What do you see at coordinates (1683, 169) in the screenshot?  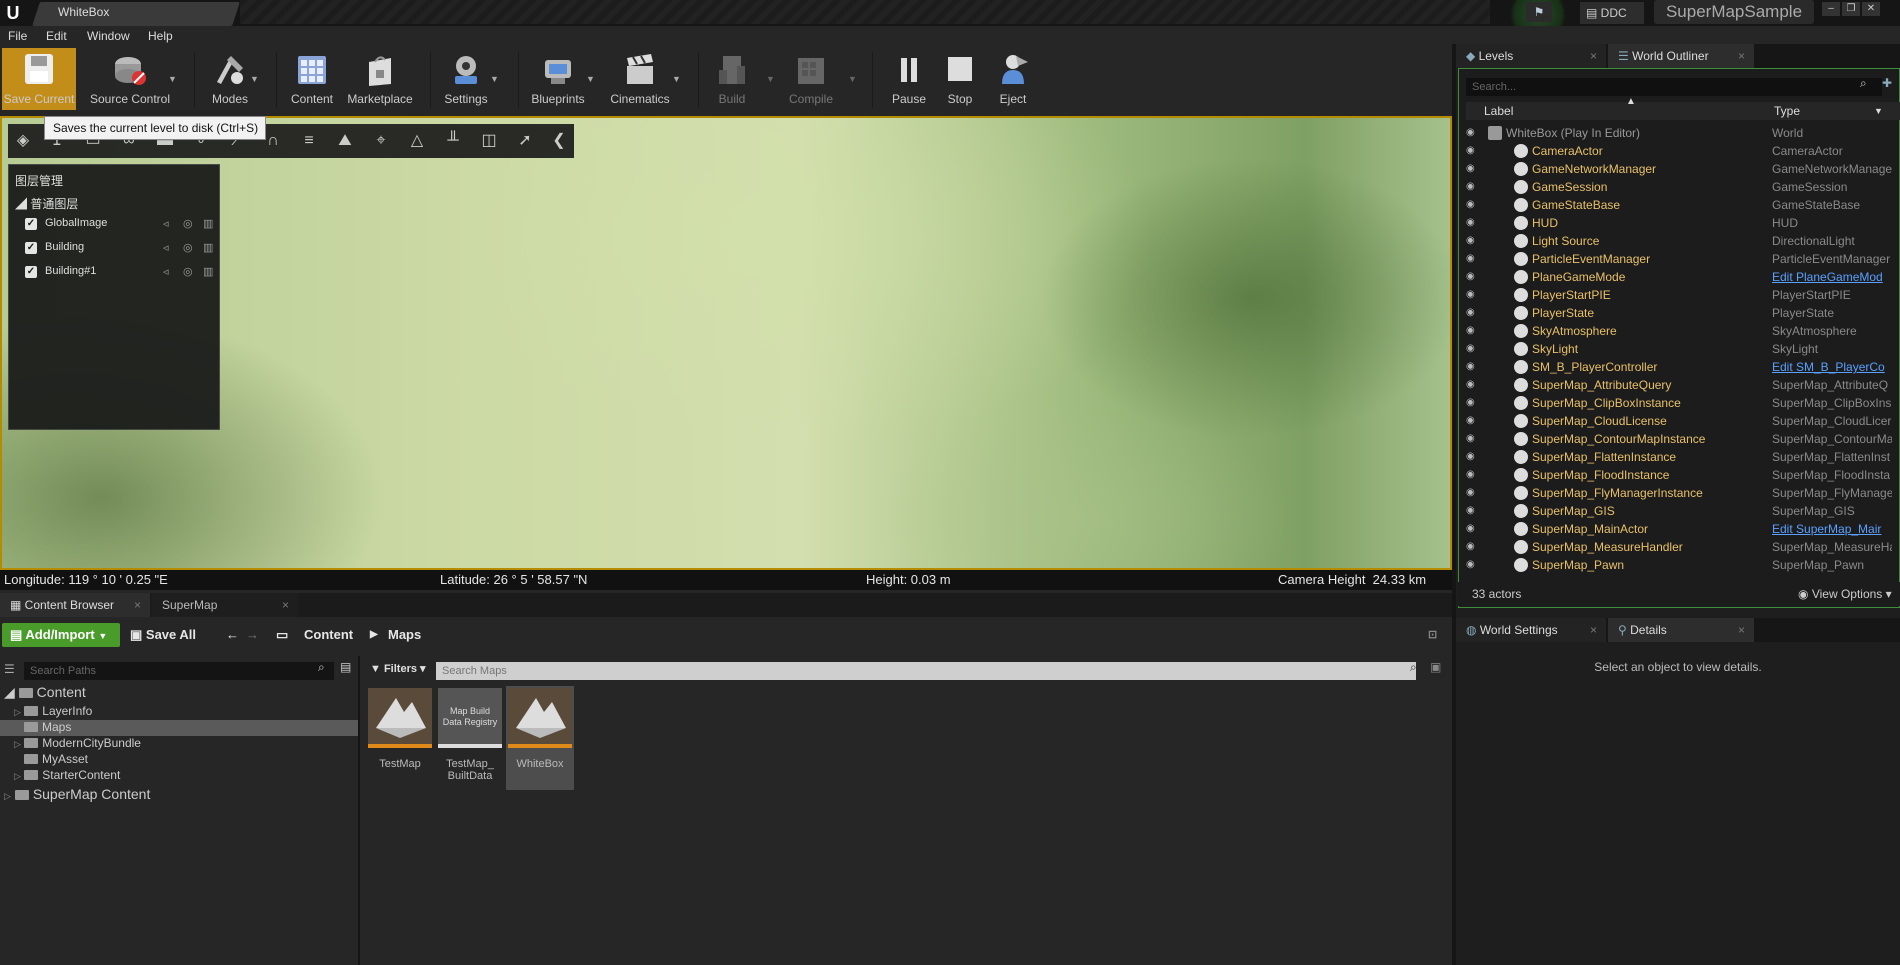 I see `actor-row: ◉ GameNetworkManager GameNetworkManager` at bounding box center [1683, 169].